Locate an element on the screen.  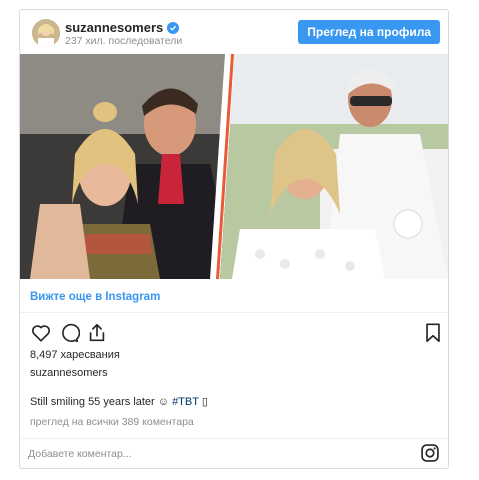
followers-count: 237 хил. последователи is located at coordinates (124, 41).